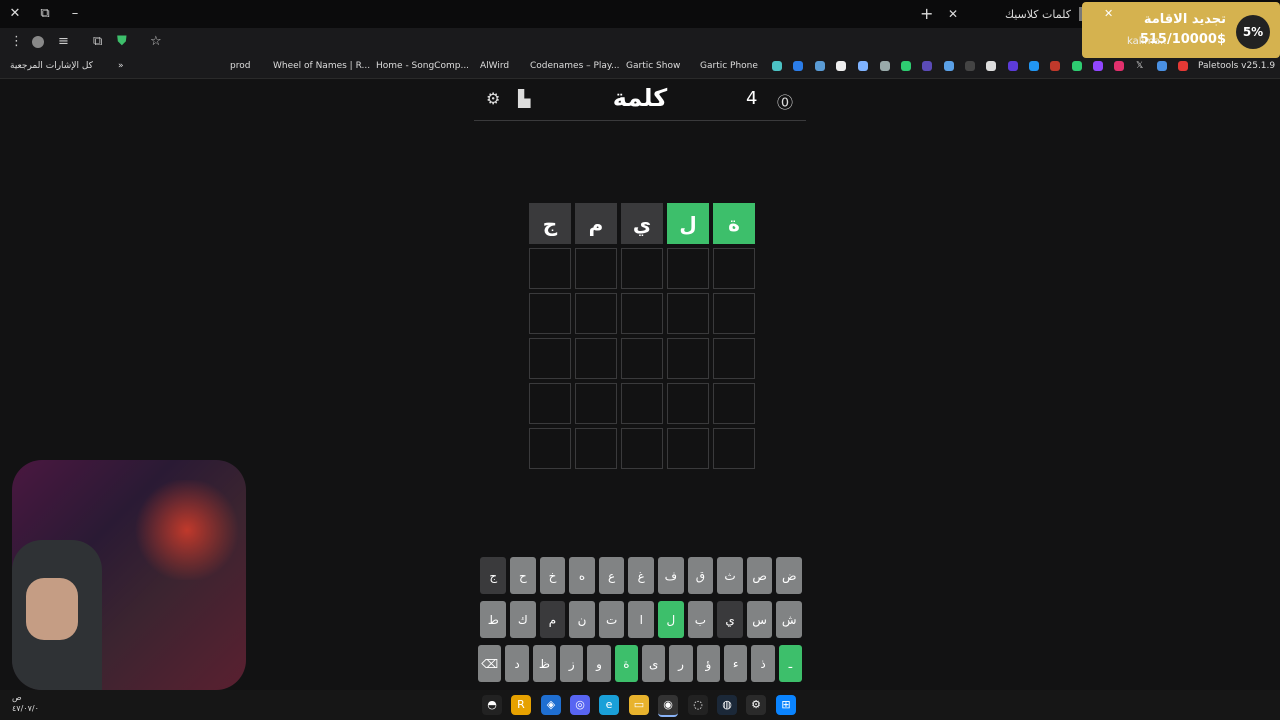  What do you see at coordinates (752, 98) in the screenshot?
I see `streak-count: 4` at bounding box center [752, 98].